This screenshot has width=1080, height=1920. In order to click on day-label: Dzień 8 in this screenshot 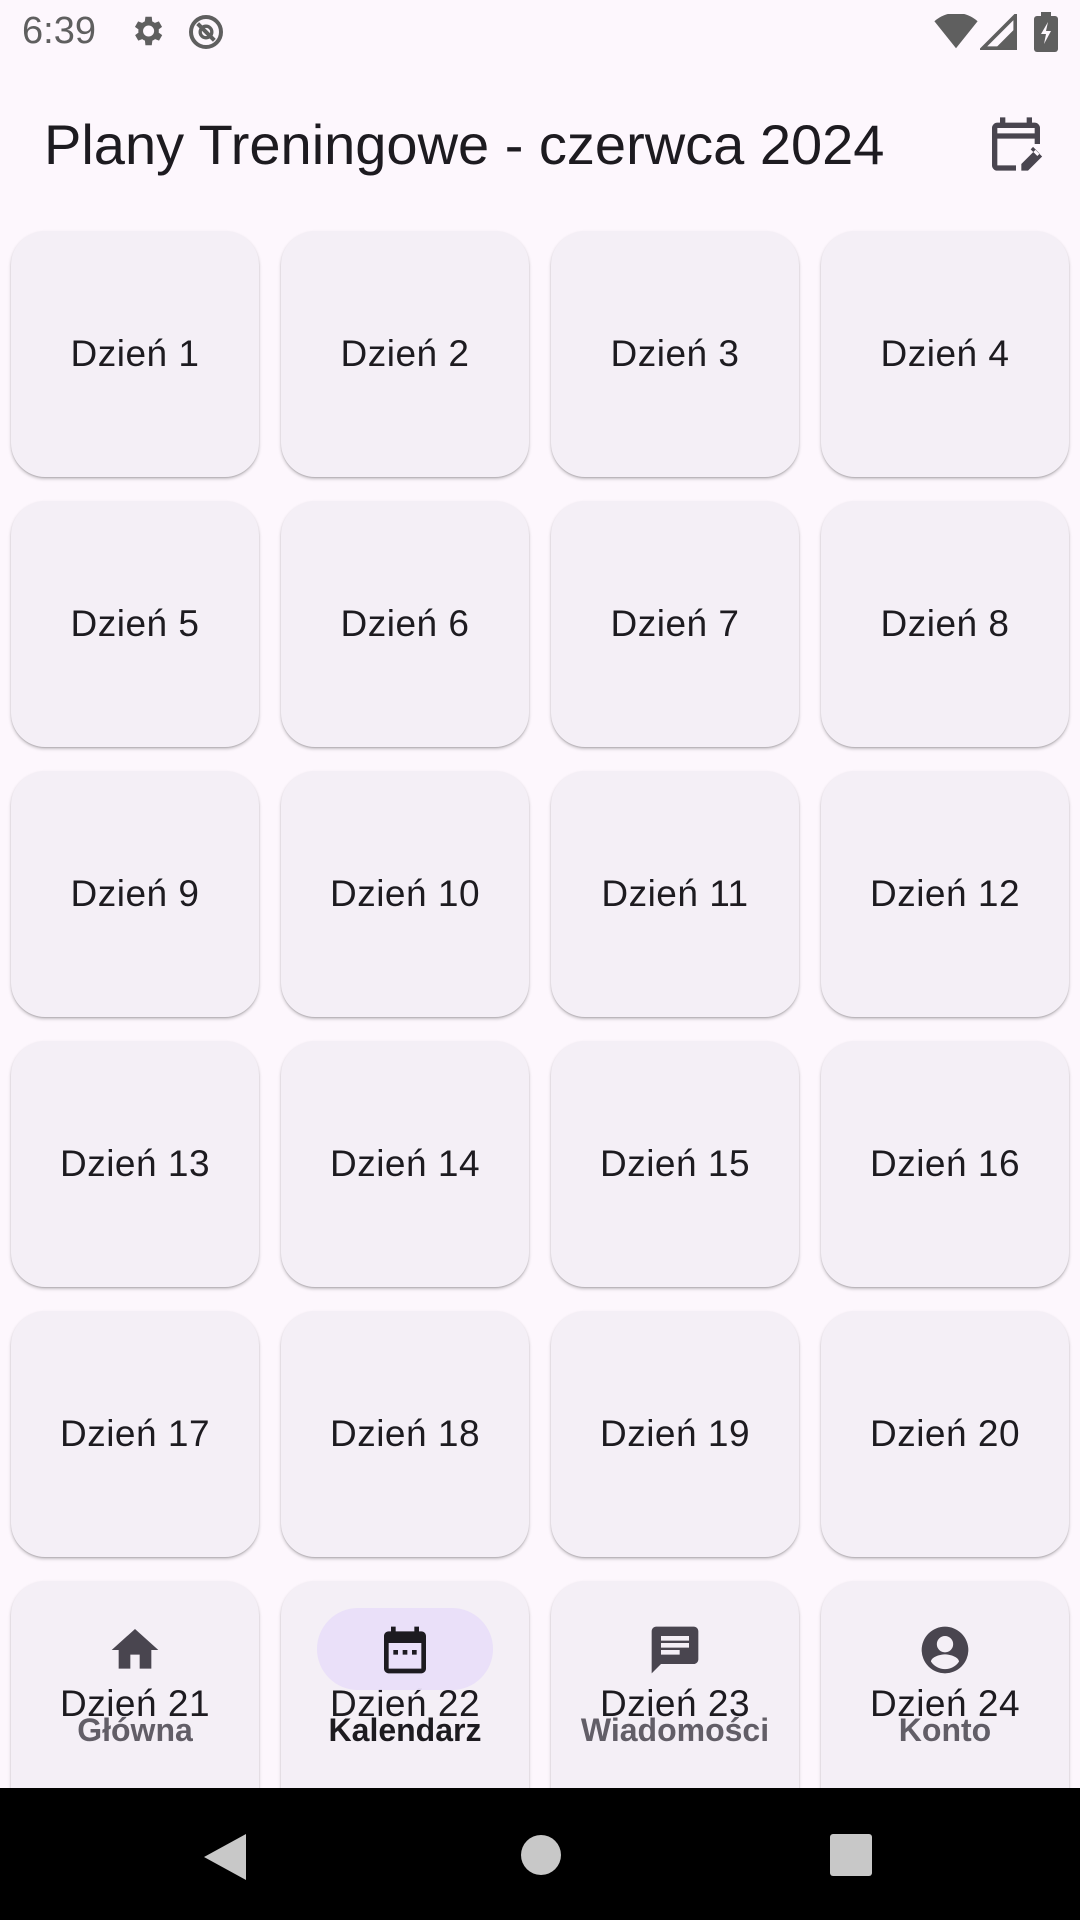, I will do `click(945, 623)`.